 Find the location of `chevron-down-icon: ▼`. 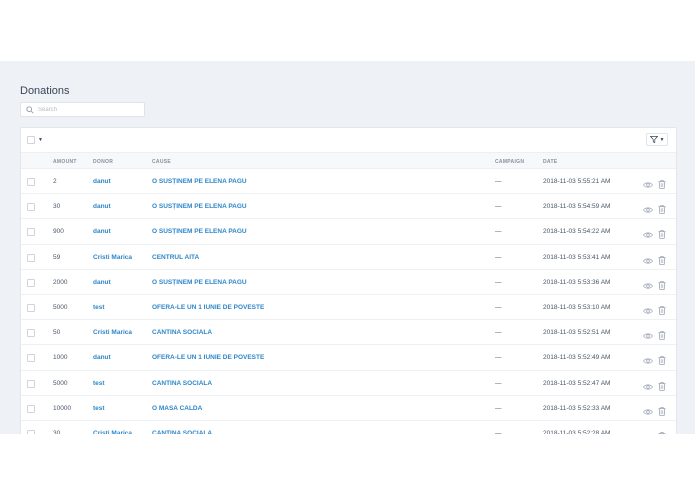

chevron-down-icon: ▼ is located at coordinates (40, 140).